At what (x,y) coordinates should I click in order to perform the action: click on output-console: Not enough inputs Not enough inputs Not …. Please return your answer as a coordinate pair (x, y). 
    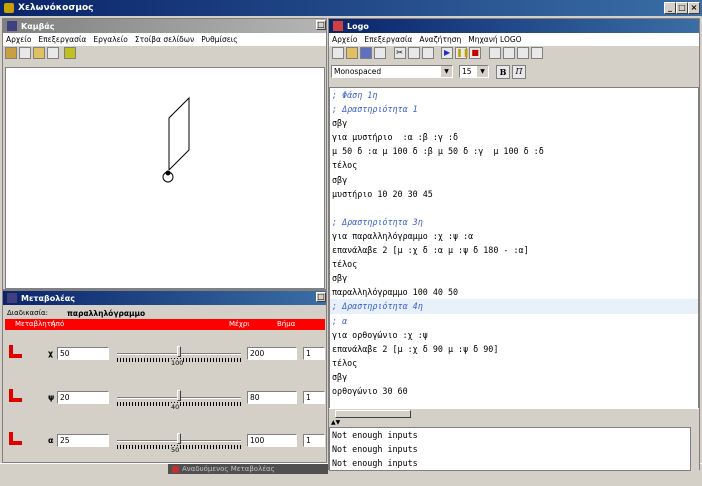
    Looking at the image, I should click on (510, 449).